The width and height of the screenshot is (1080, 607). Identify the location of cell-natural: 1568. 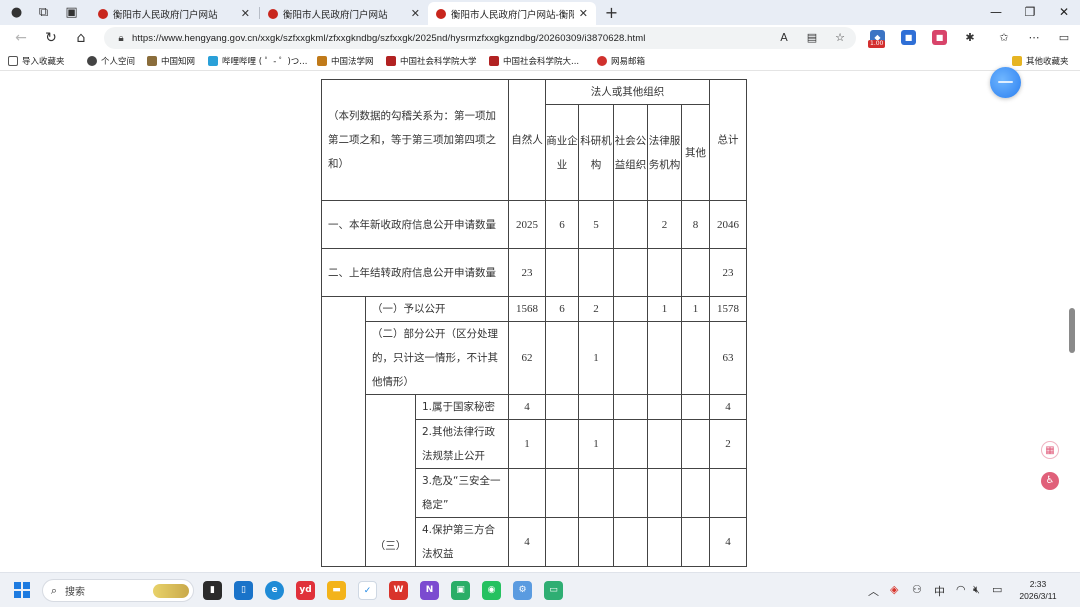
(527, 309).